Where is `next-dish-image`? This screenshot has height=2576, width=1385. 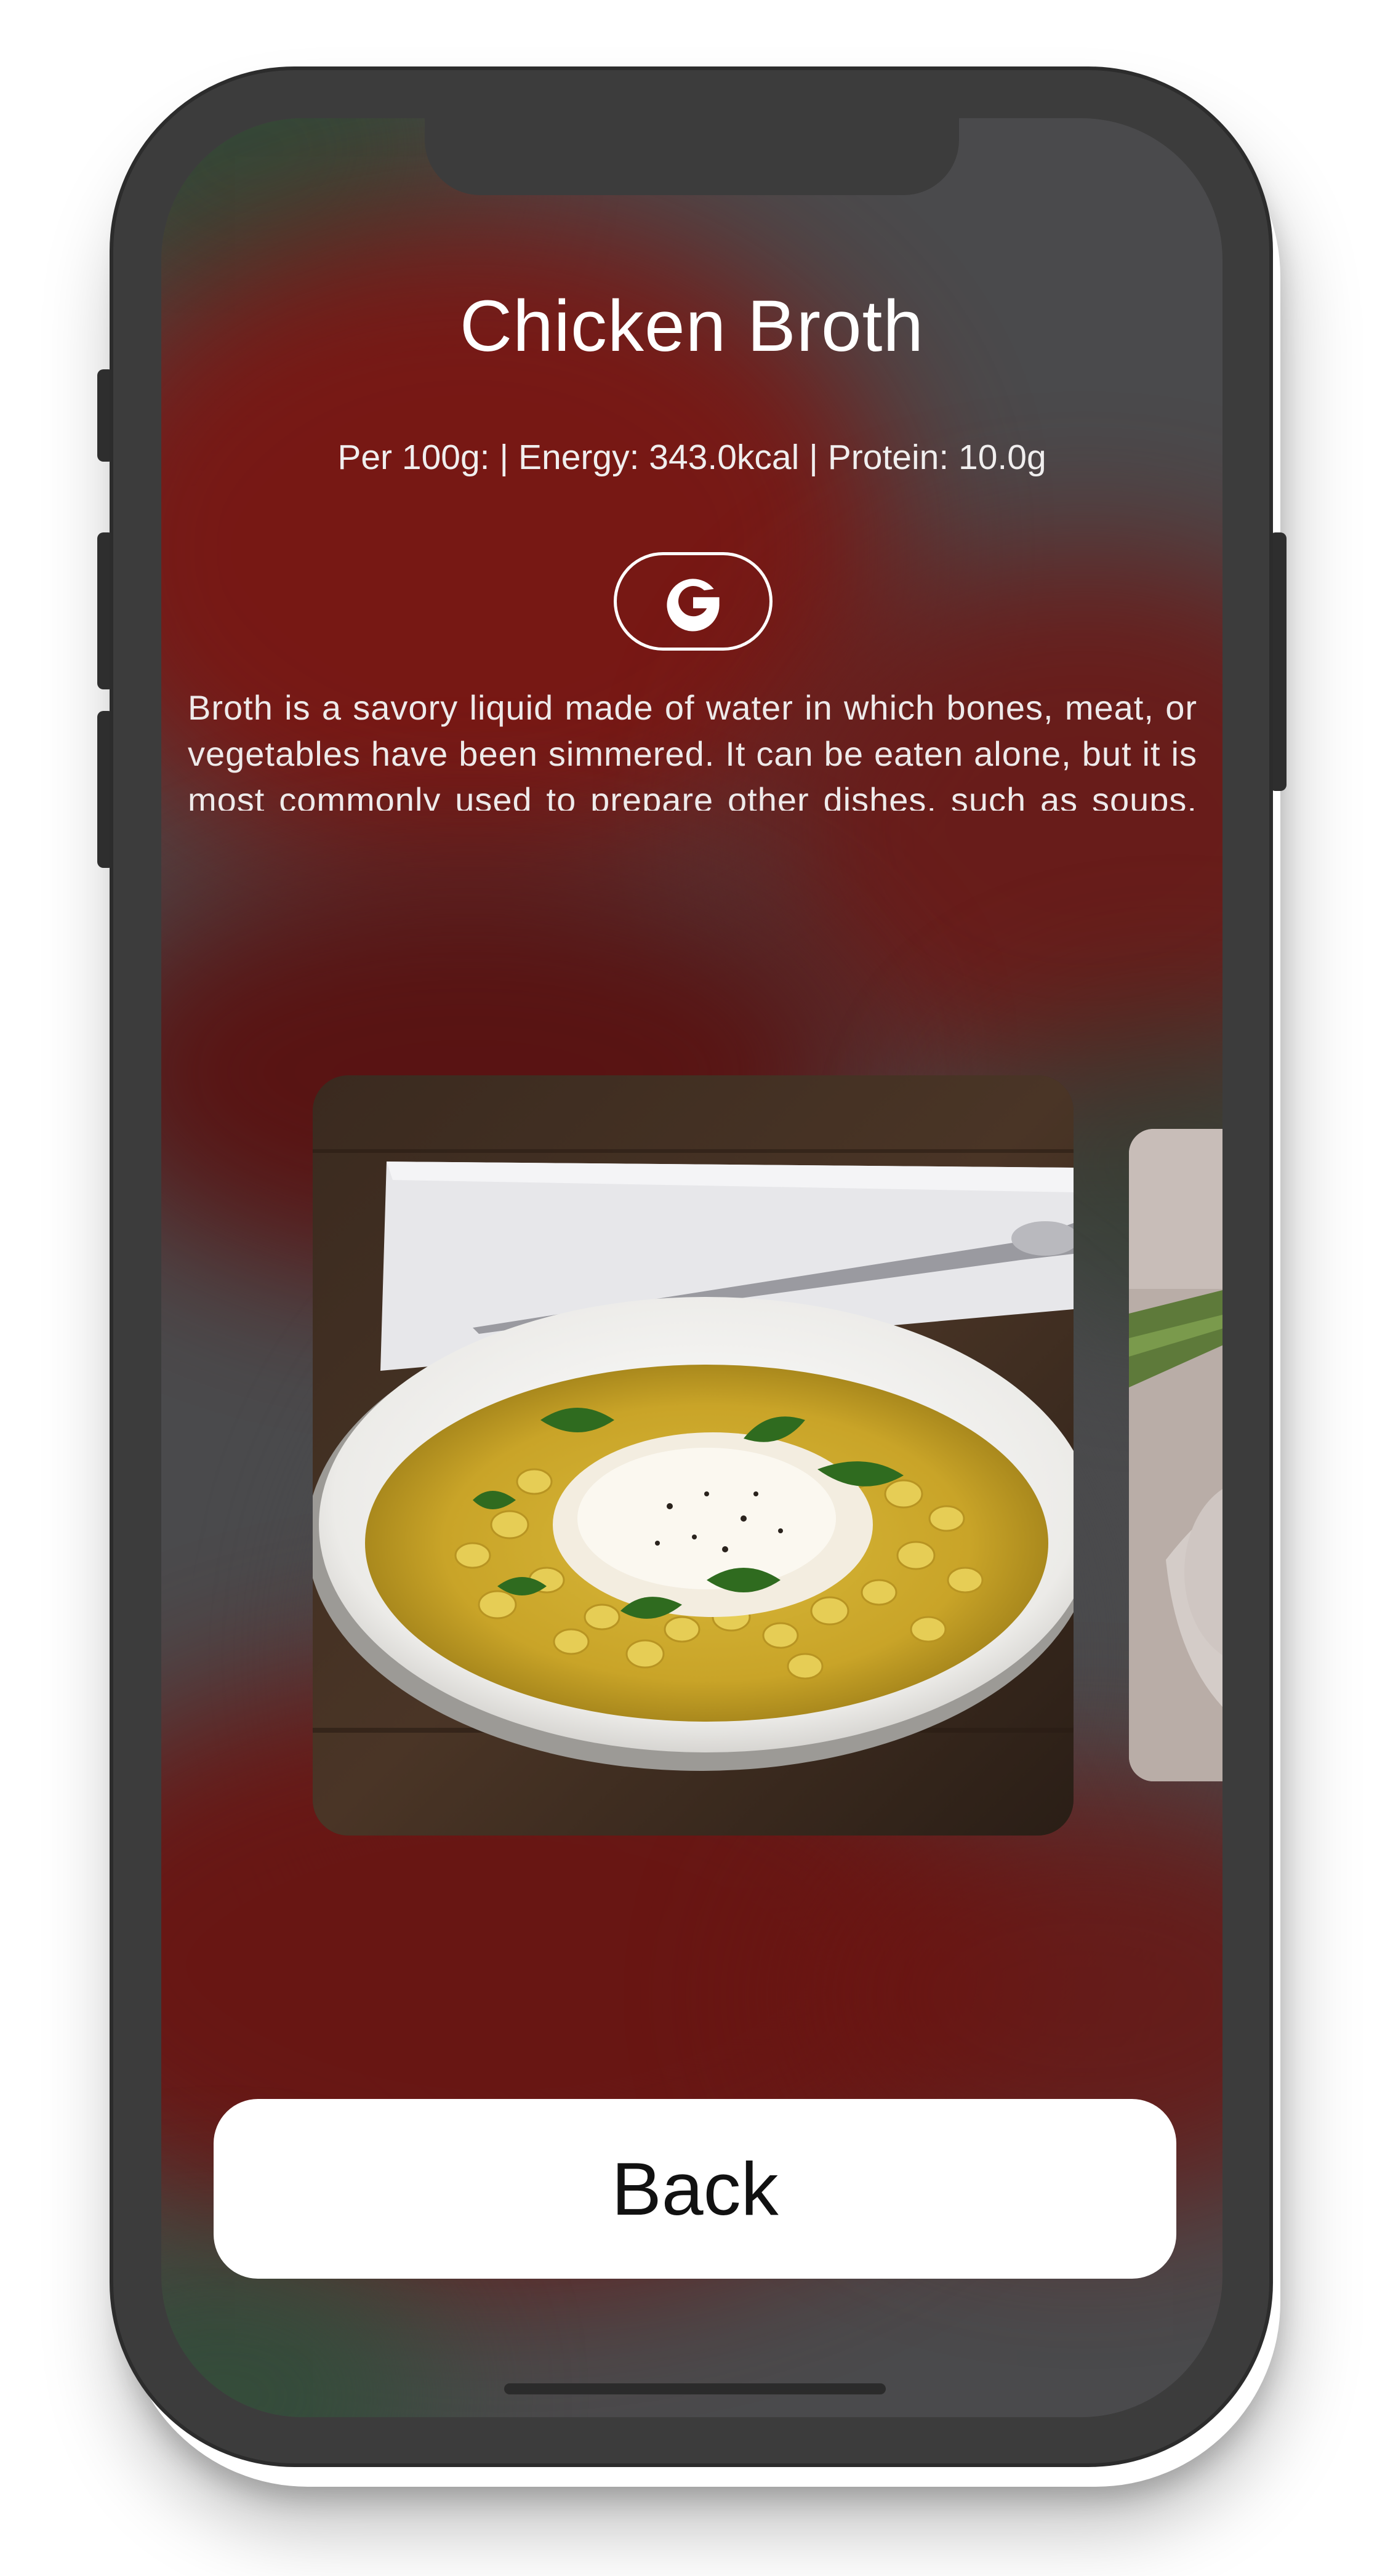
next-dish-image is located at coordinates (1175, 1455).